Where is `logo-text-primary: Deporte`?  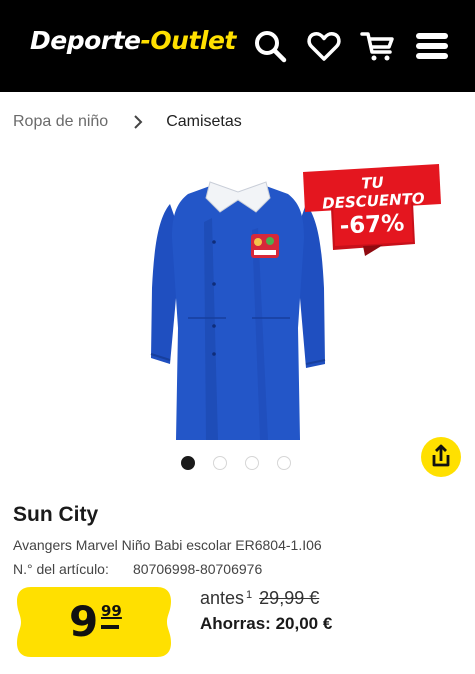 logo-text-primary: Deporte is located at coordinates (85, 40).